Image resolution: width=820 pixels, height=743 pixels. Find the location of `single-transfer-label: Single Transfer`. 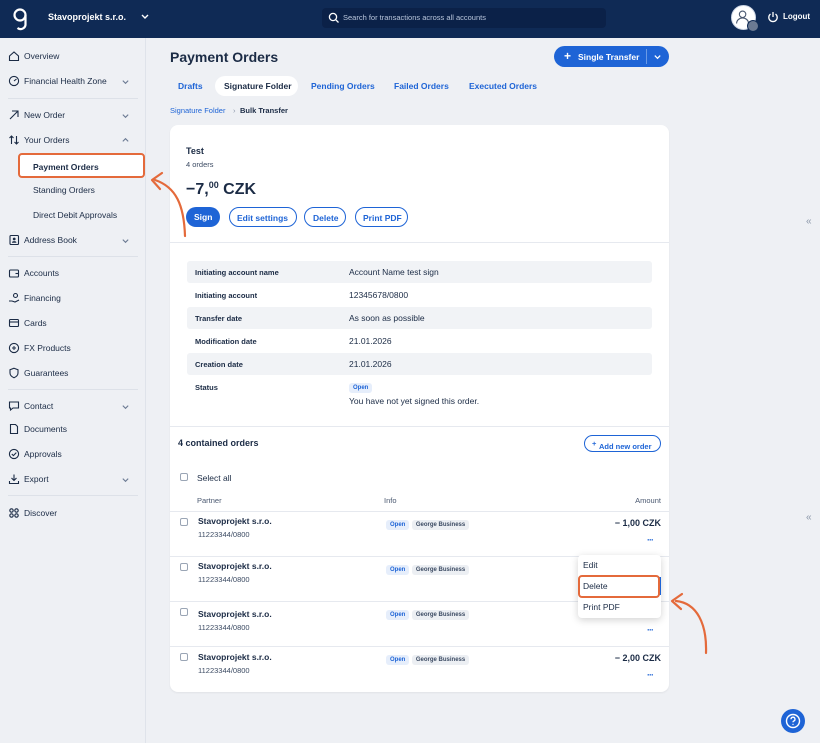

single-transfer-label: Single Transfer is located at coordinates (609, 57).